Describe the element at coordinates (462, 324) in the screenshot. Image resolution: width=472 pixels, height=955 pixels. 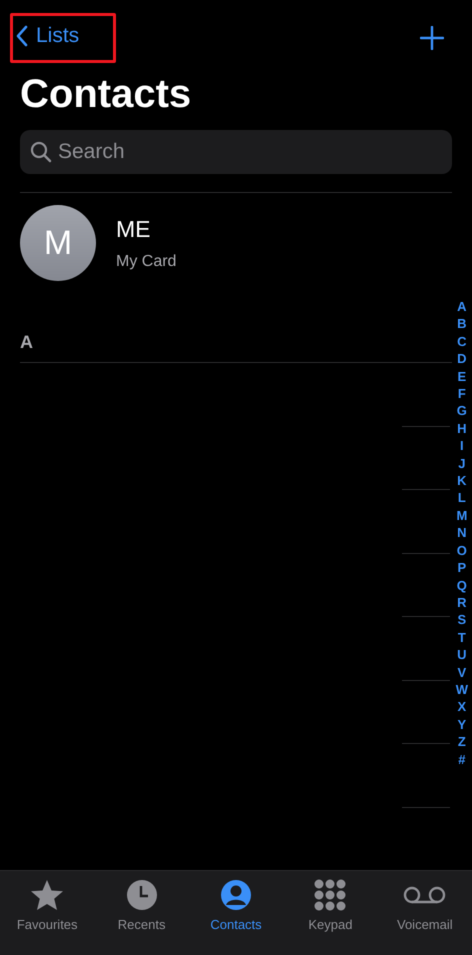
I see `index-letter: B` at that location.